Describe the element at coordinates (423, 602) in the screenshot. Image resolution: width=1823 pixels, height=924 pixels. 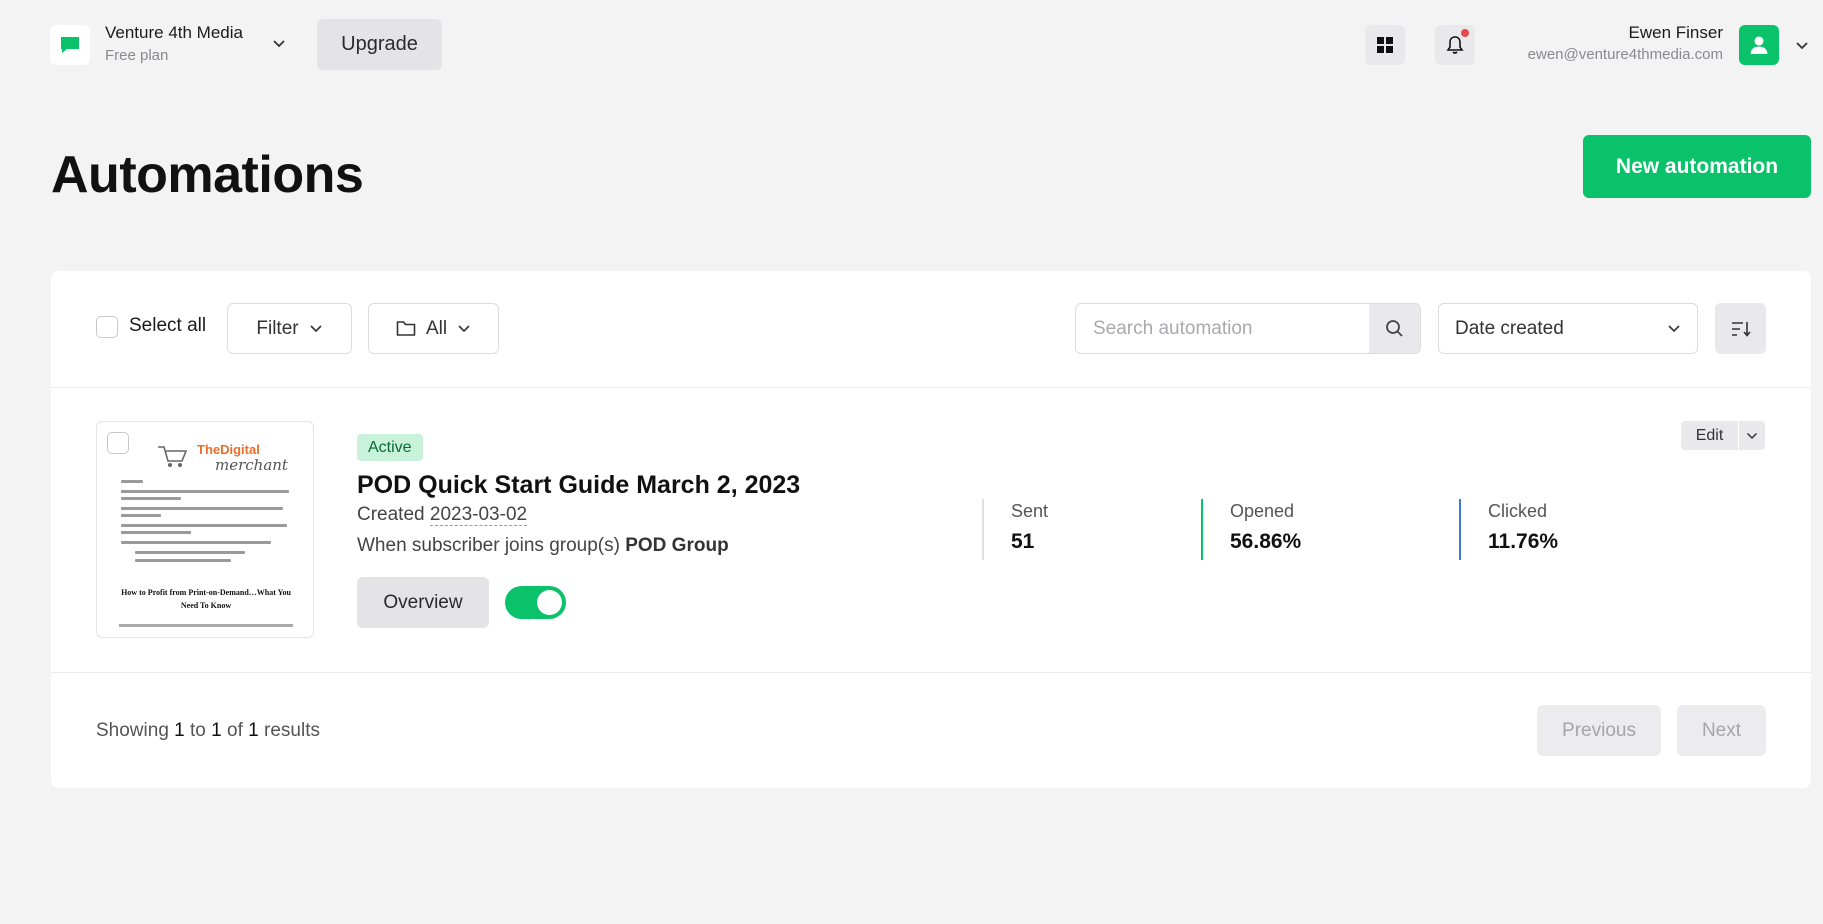
I see `overview-button: Overview` at that location.